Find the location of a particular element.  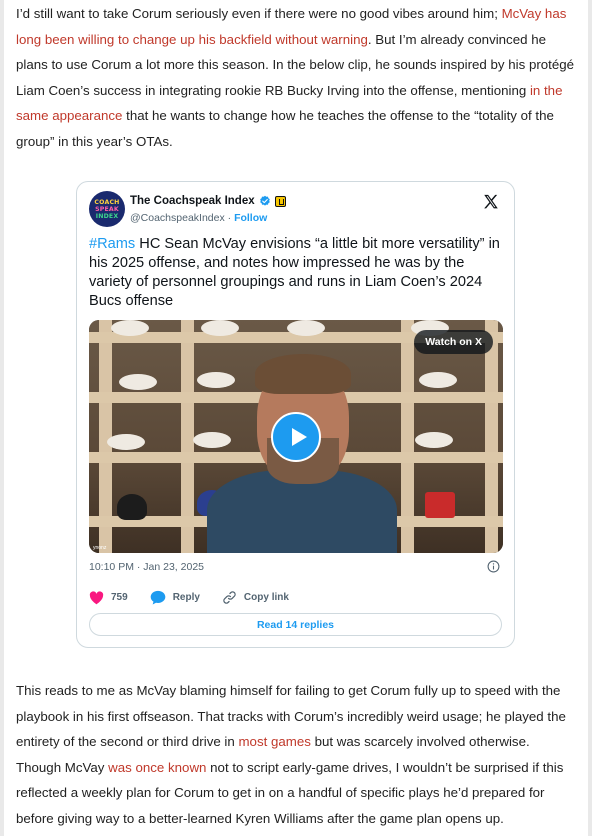

inline-link: most games is located at coordinates (274, 741).